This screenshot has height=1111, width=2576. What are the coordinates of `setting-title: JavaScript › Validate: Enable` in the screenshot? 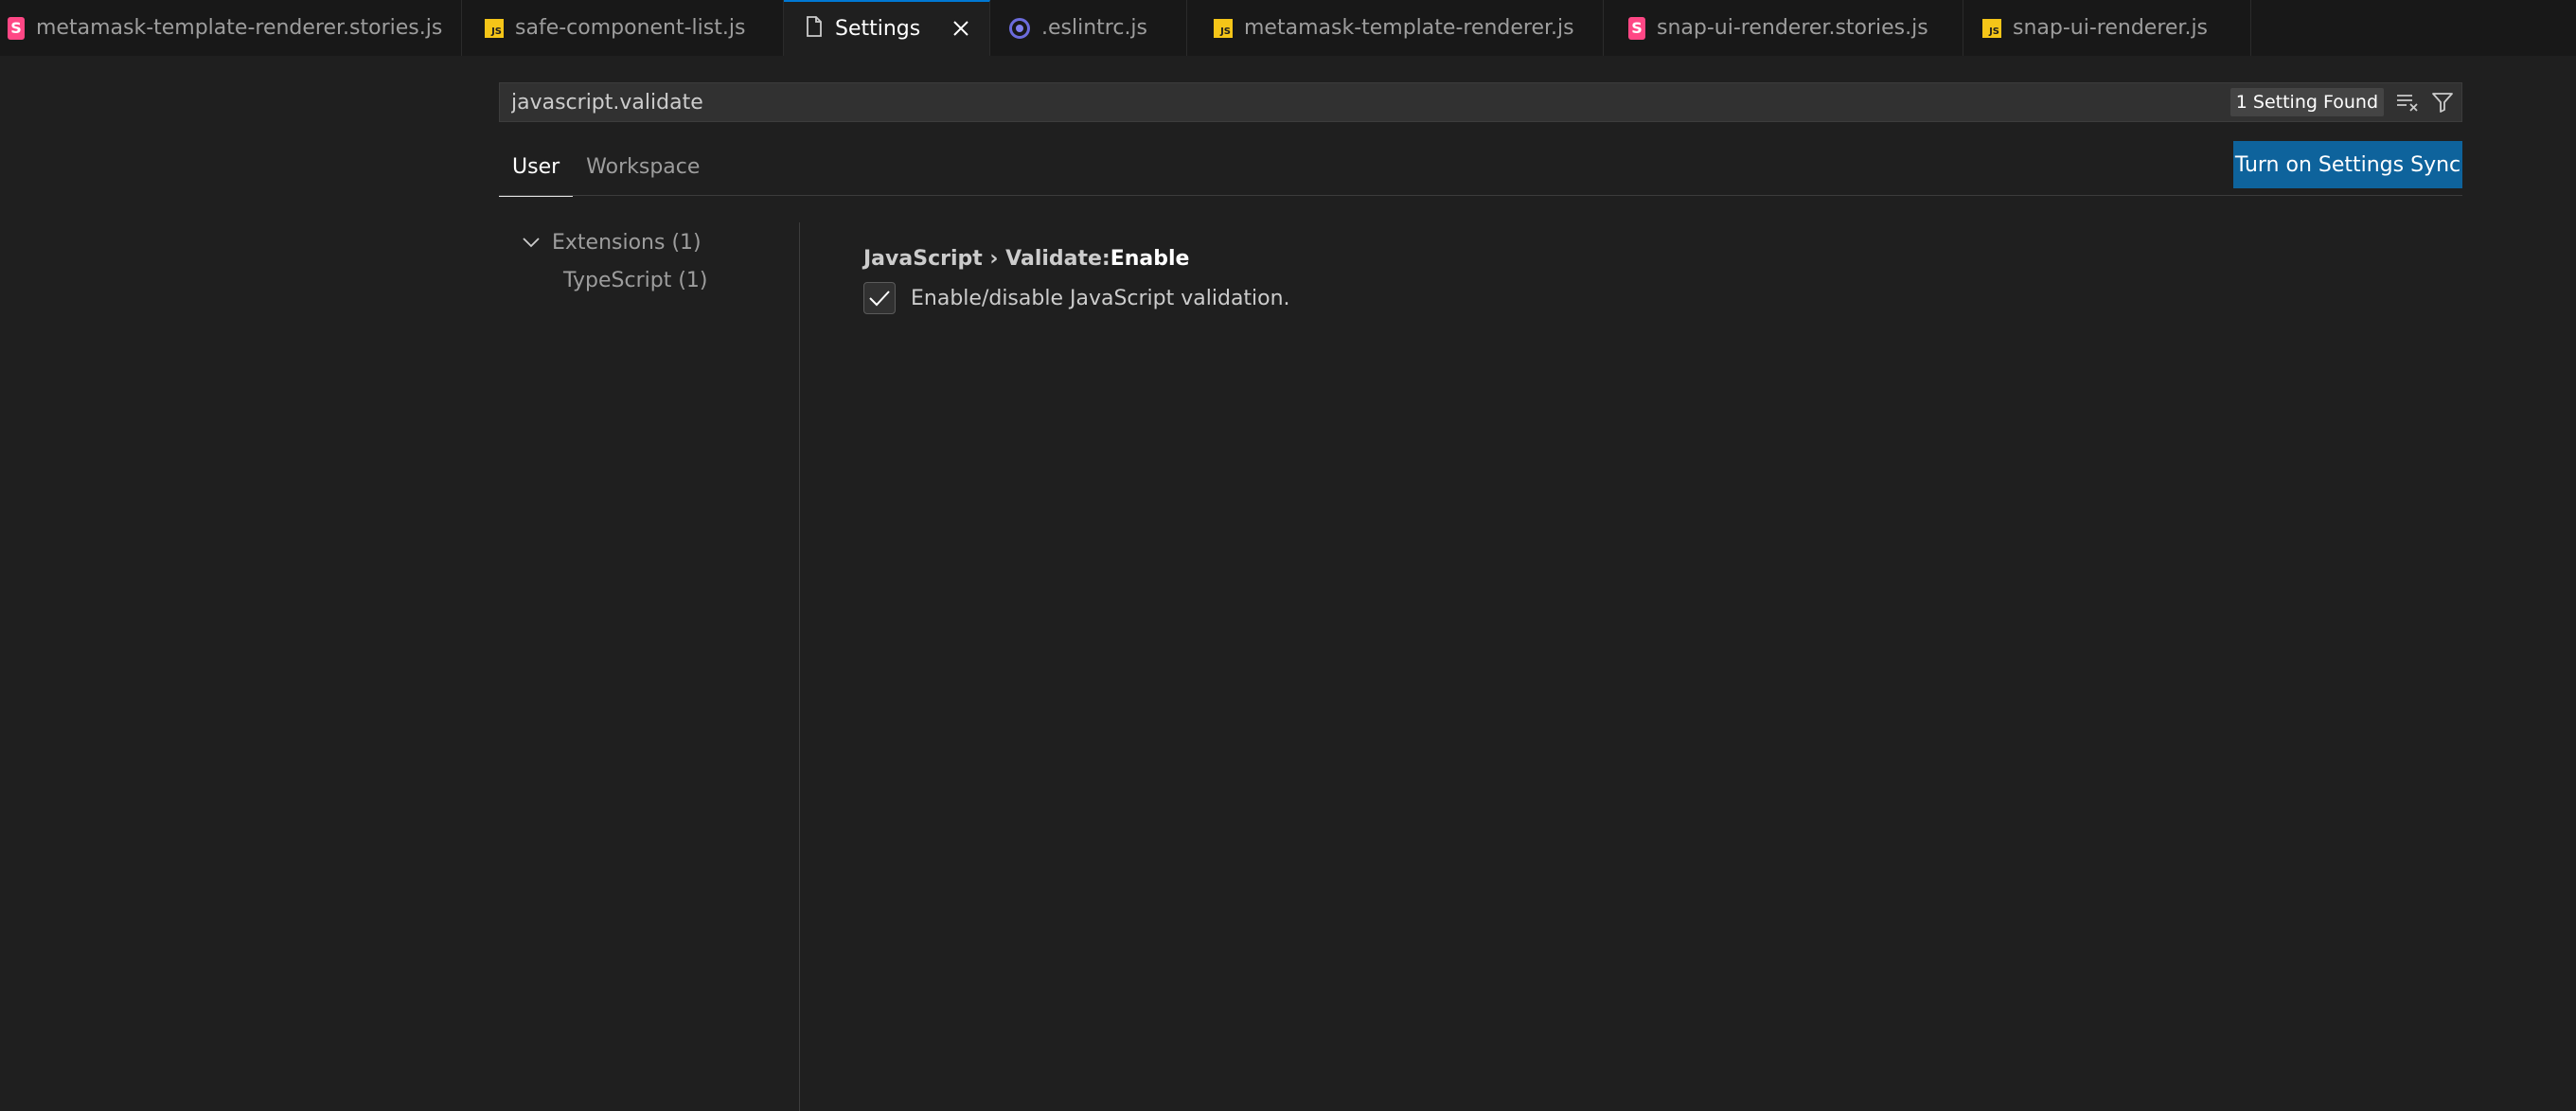 It's located at (1076, 258).